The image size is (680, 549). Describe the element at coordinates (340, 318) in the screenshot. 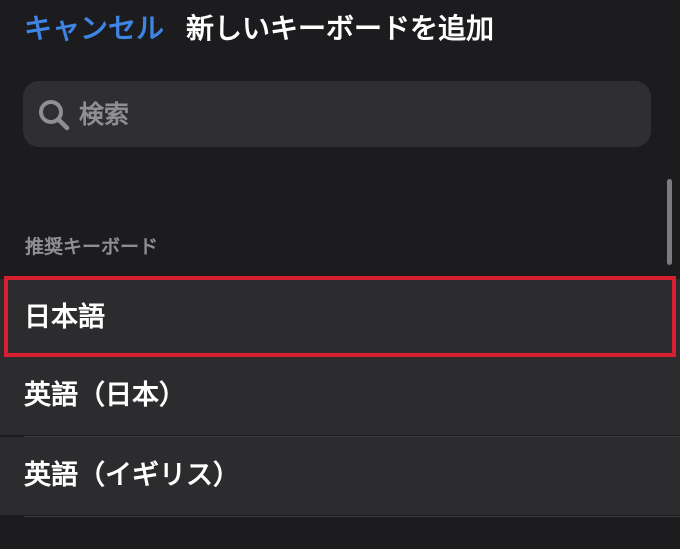

I see `list-item-japanese: 日本語` at that location.